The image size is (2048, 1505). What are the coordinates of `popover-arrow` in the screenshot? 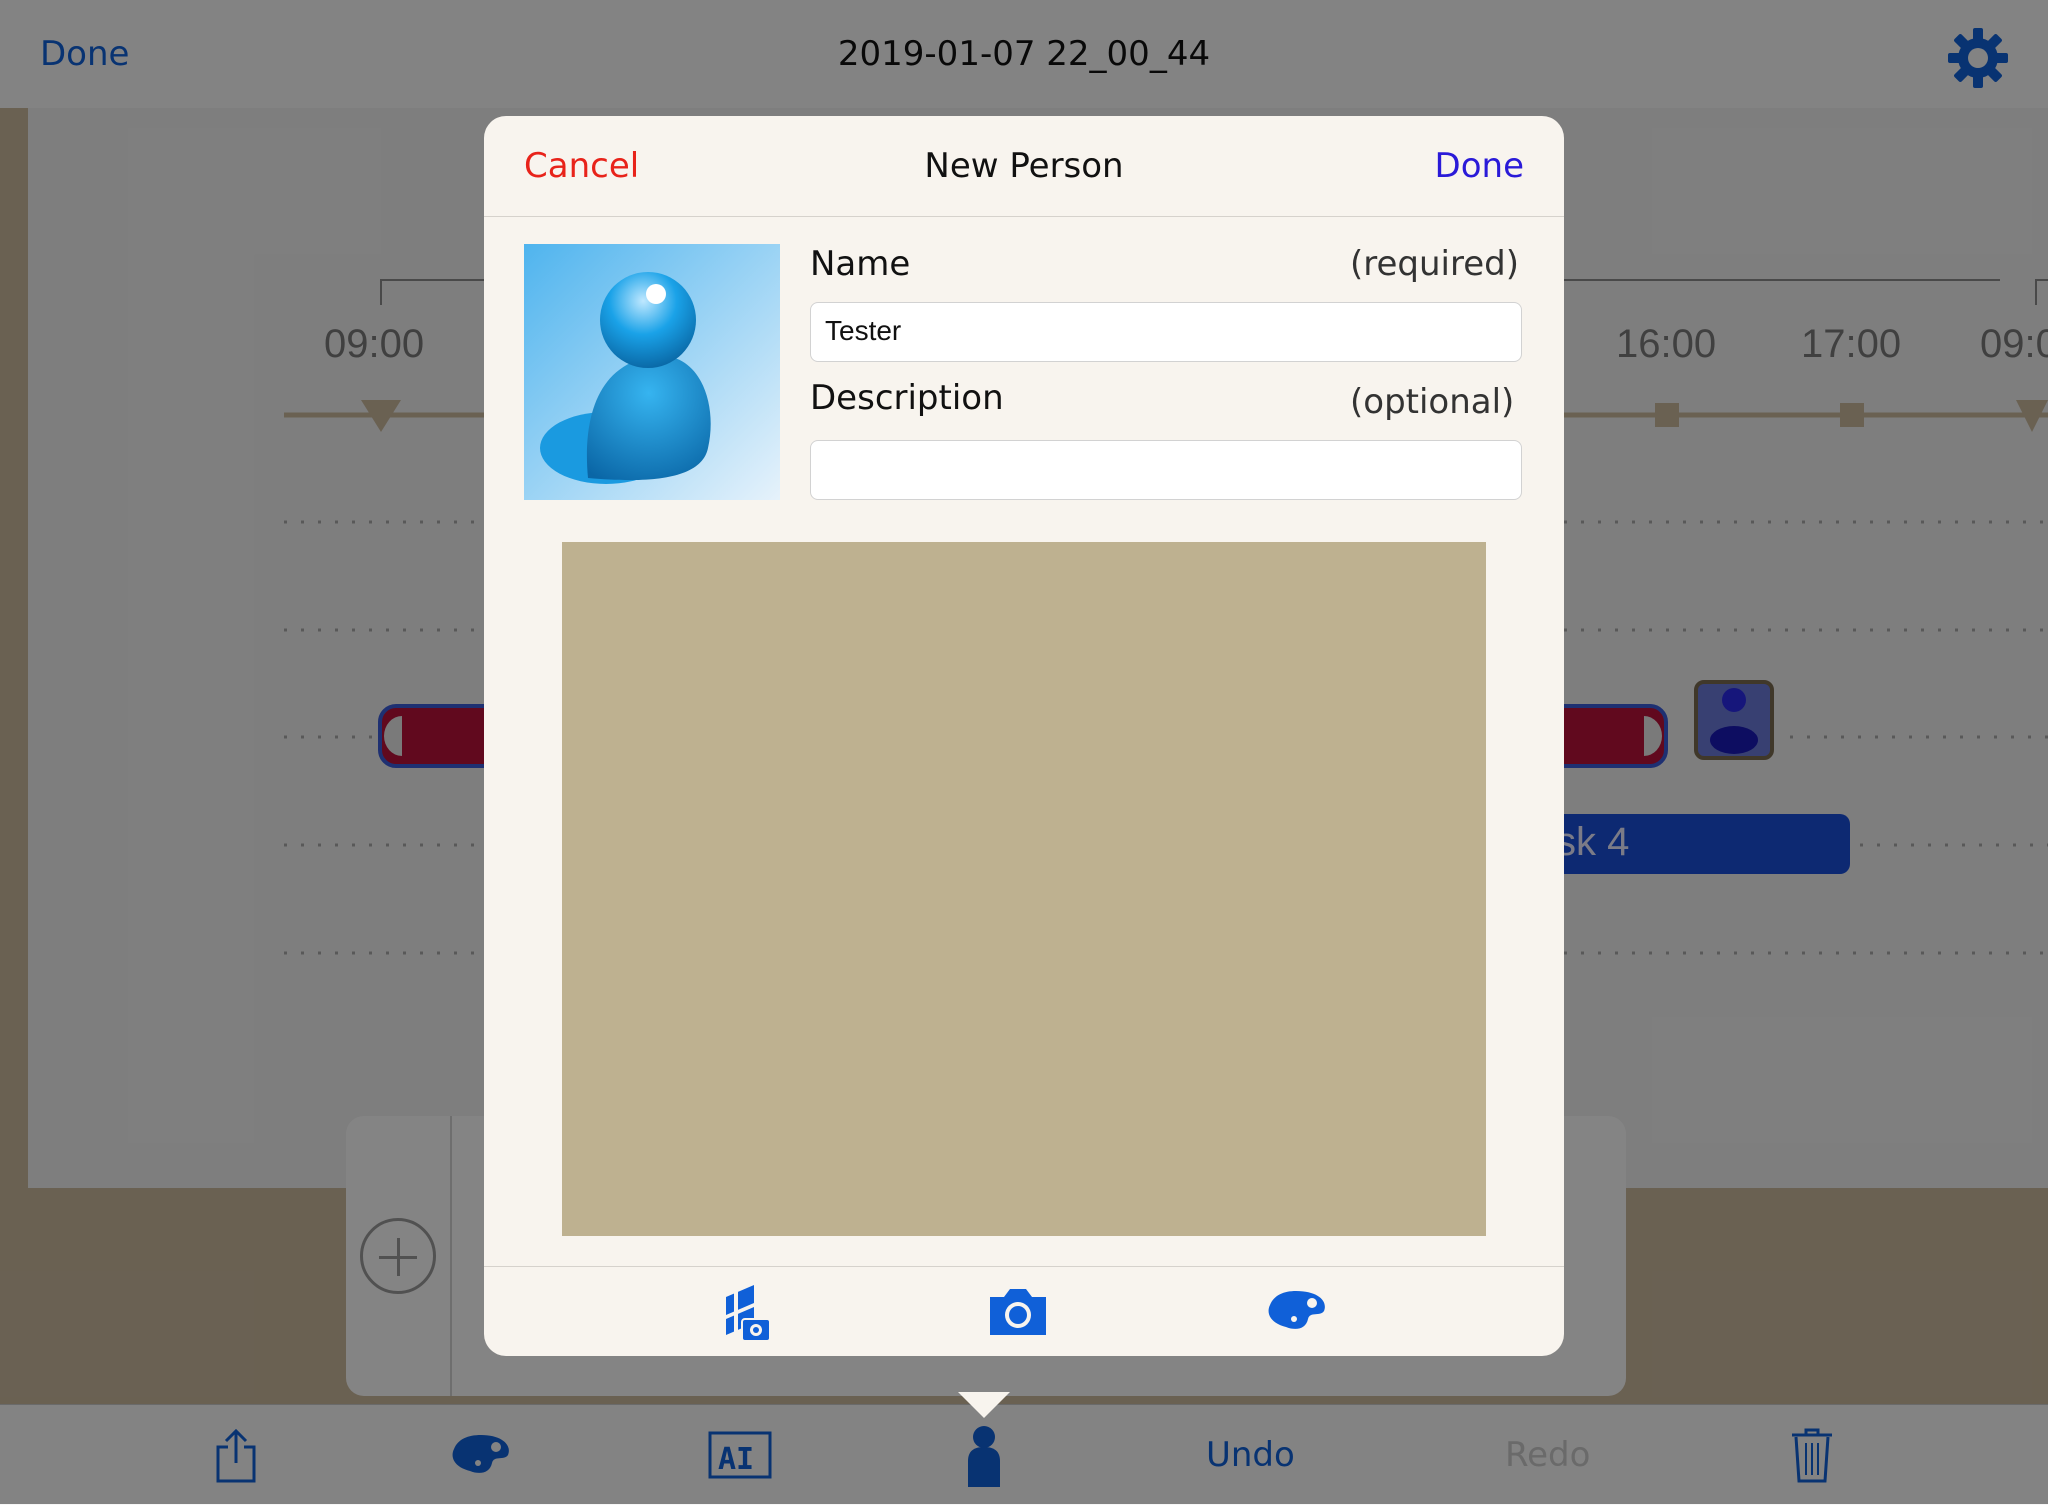 It's located at (984, 1405).